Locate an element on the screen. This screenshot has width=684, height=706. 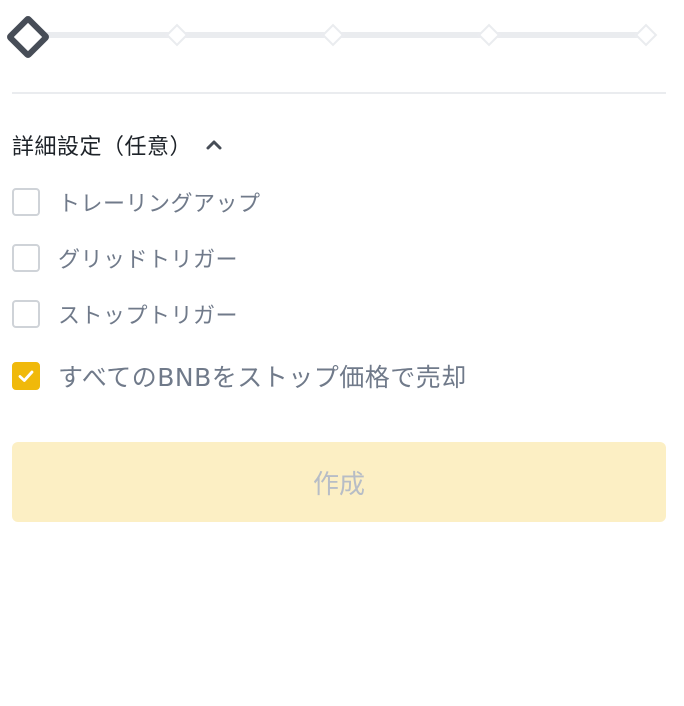
percentage-slider is located at coordinates (336, 37).